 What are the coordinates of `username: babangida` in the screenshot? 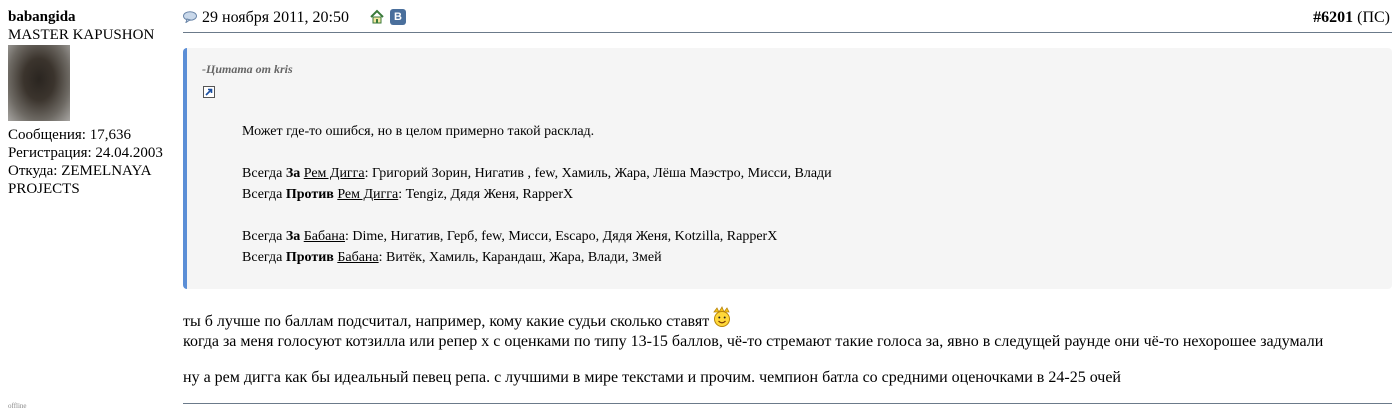 It's located at (92, 17).